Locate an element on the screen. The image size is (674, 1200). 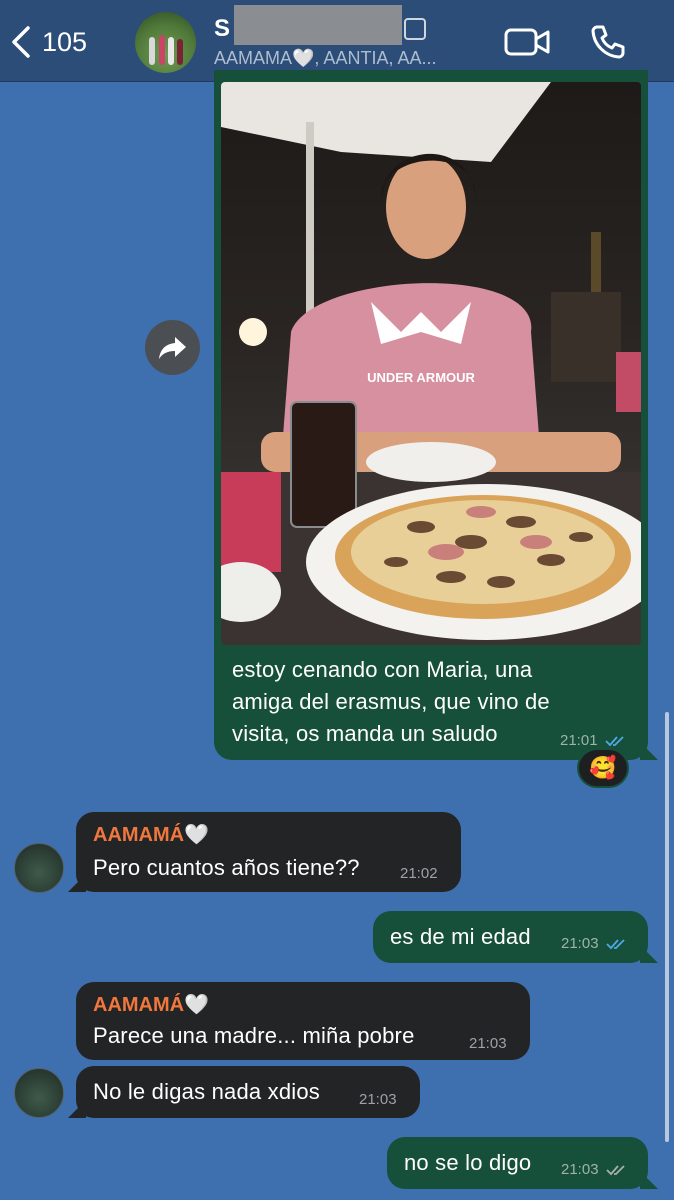
forward-arrow-icon is located at coordinates (172, 348).